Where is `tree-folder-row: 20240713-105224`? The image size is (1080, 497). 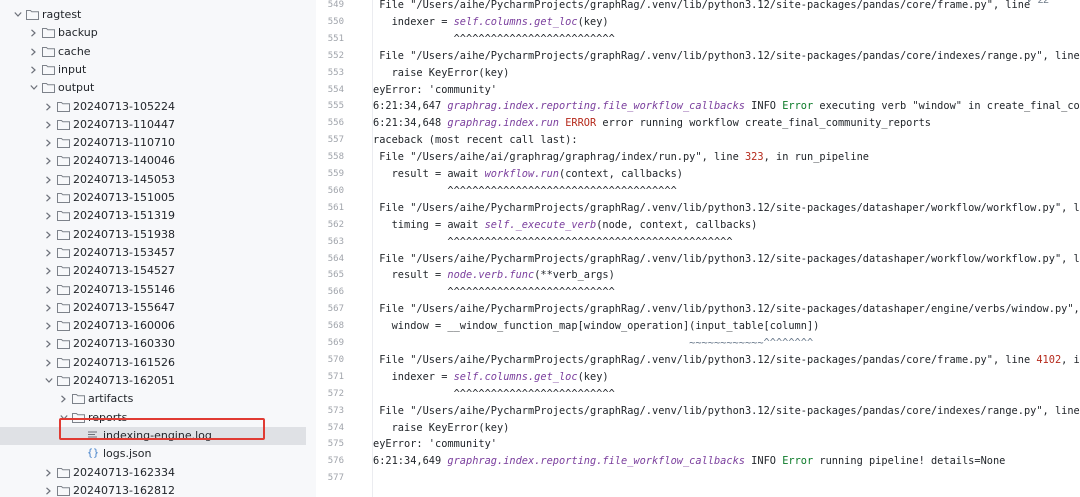 tree-folder-row: 20240713-105224 is located at coordinates (158, 107).